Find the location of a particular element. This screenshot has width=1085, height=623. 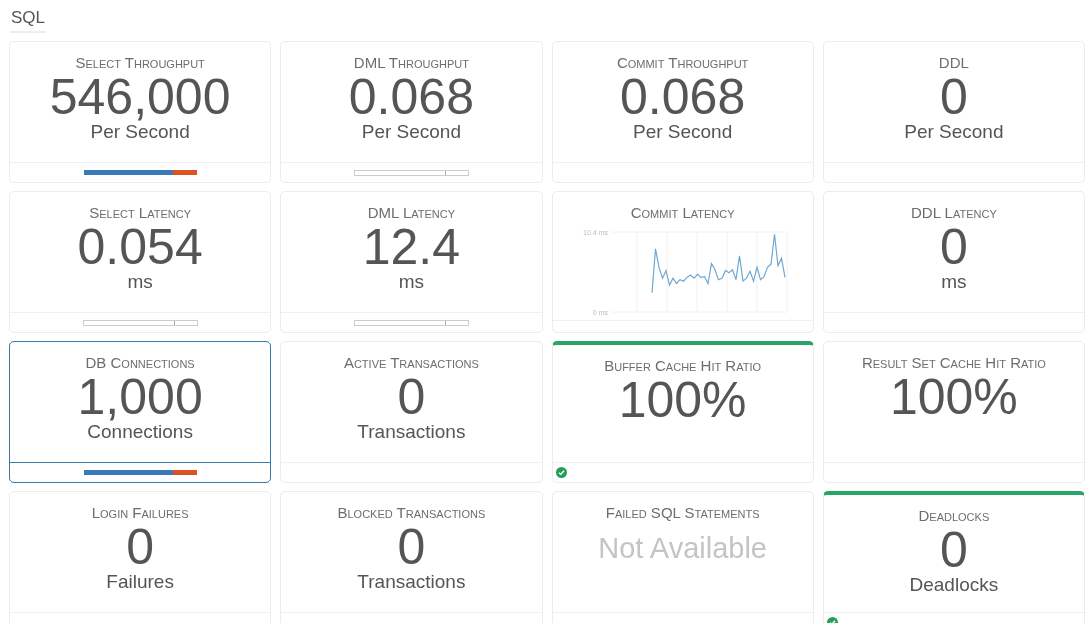

metric-card: DDL Latency 0 ms is located at coordinates (953, 262).